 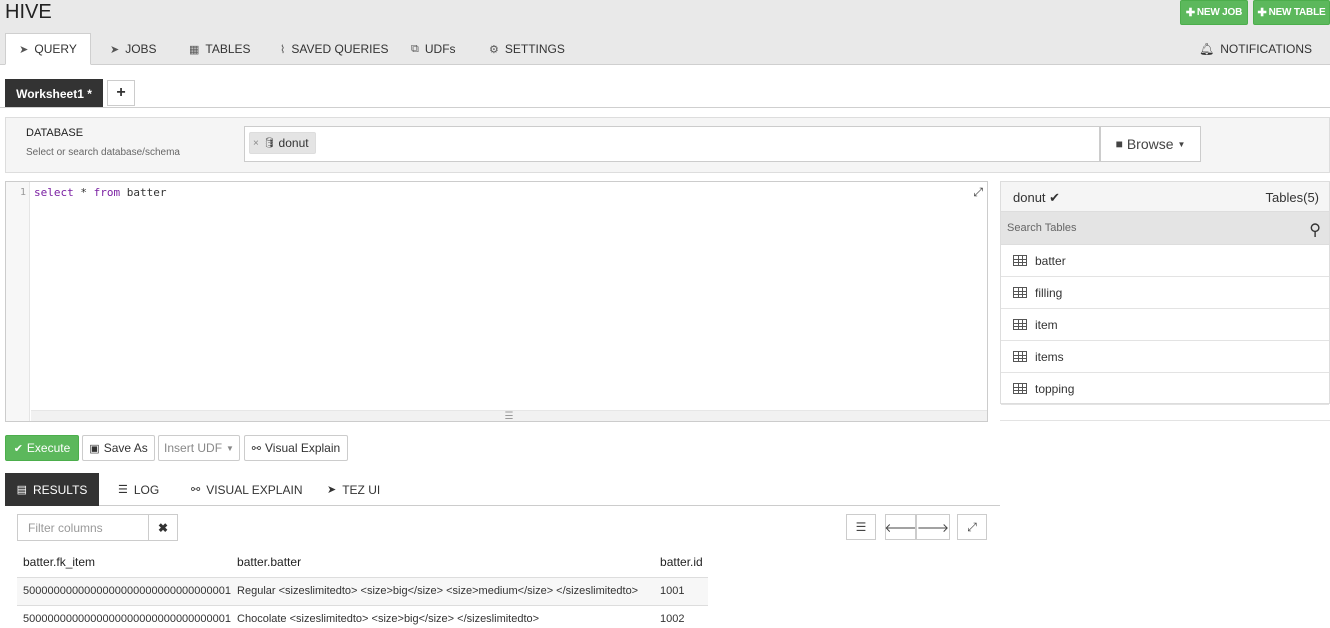 I want to click on tab-settings: ⚙ SETTINGS, so click(x=527, y=49).